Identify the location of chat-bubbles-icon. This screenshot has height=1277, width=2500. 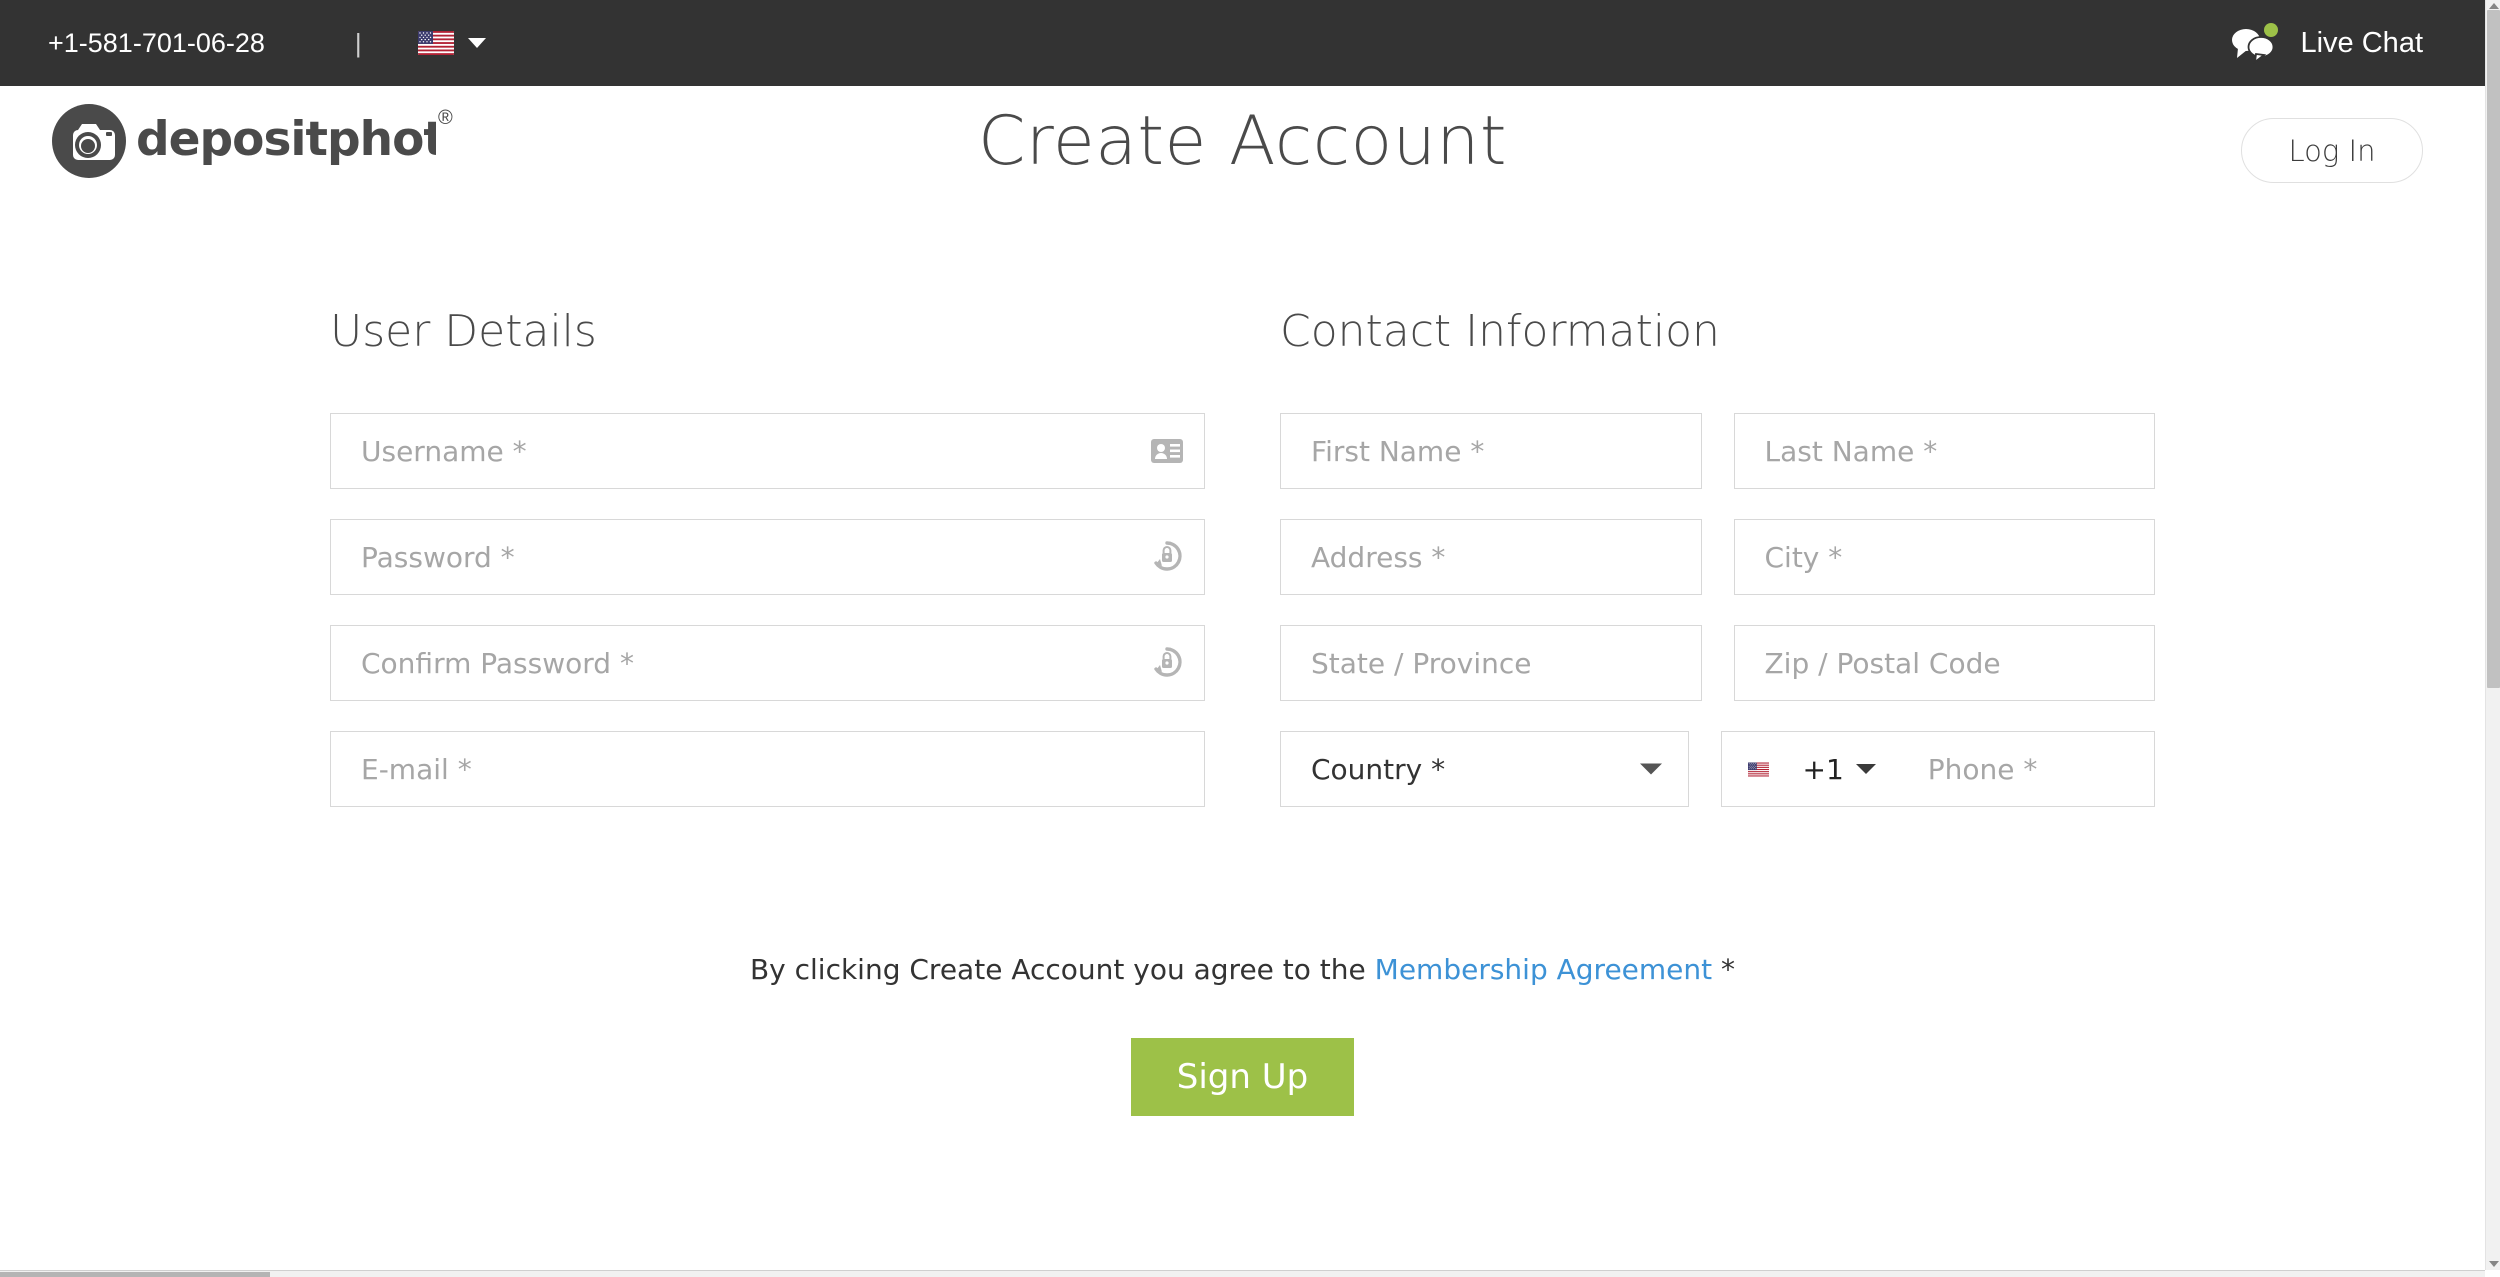
(2256, 43).